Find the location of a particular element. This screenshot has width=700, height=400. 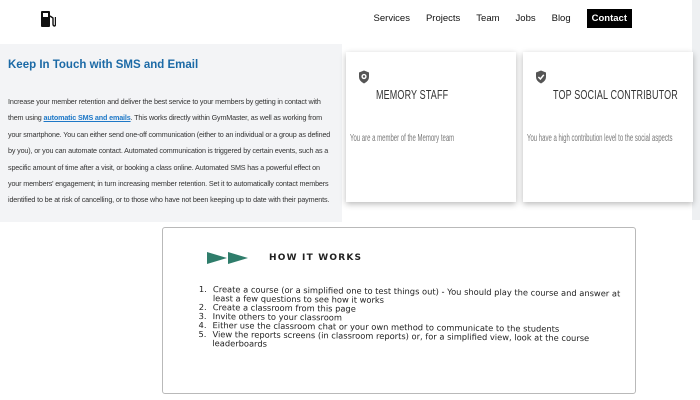

nav-blog-link: Blog is located at coordinates (561, 19).